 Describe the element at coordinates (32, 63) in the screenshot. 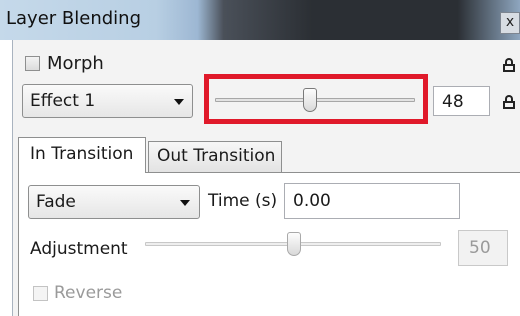

I see `morph-checkbox` at that location.